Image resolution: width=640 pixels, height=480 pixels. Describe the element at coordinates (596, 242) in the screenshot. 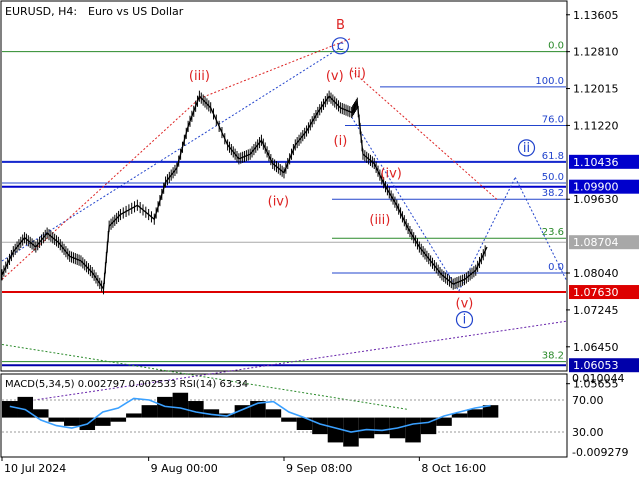

I see `price-tag-7: 1.08704` at that location.